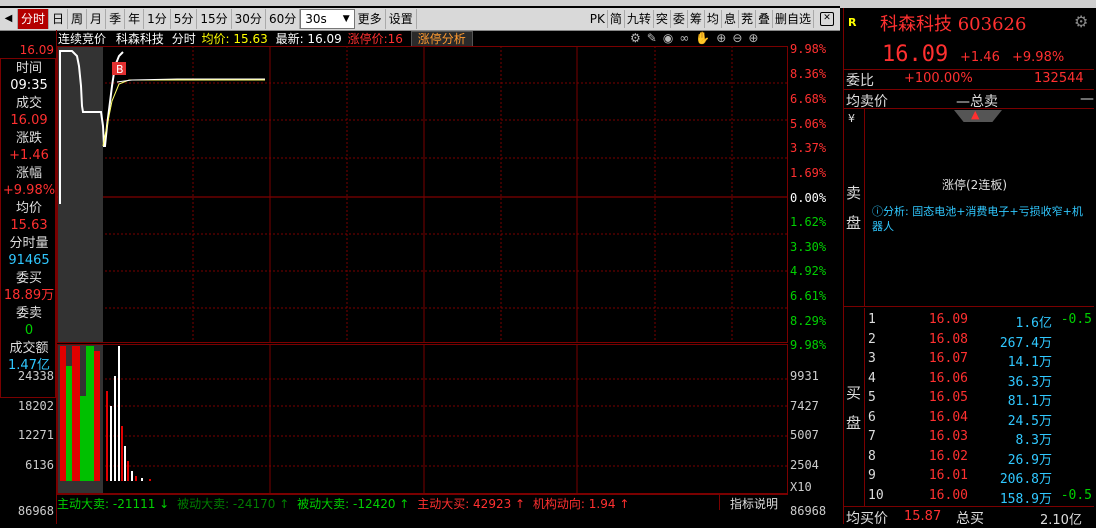 The image size is (1096, 528). Describe the element at coordinates (679, 19) in the screenshot. I see `wei-button: 委` at that location.